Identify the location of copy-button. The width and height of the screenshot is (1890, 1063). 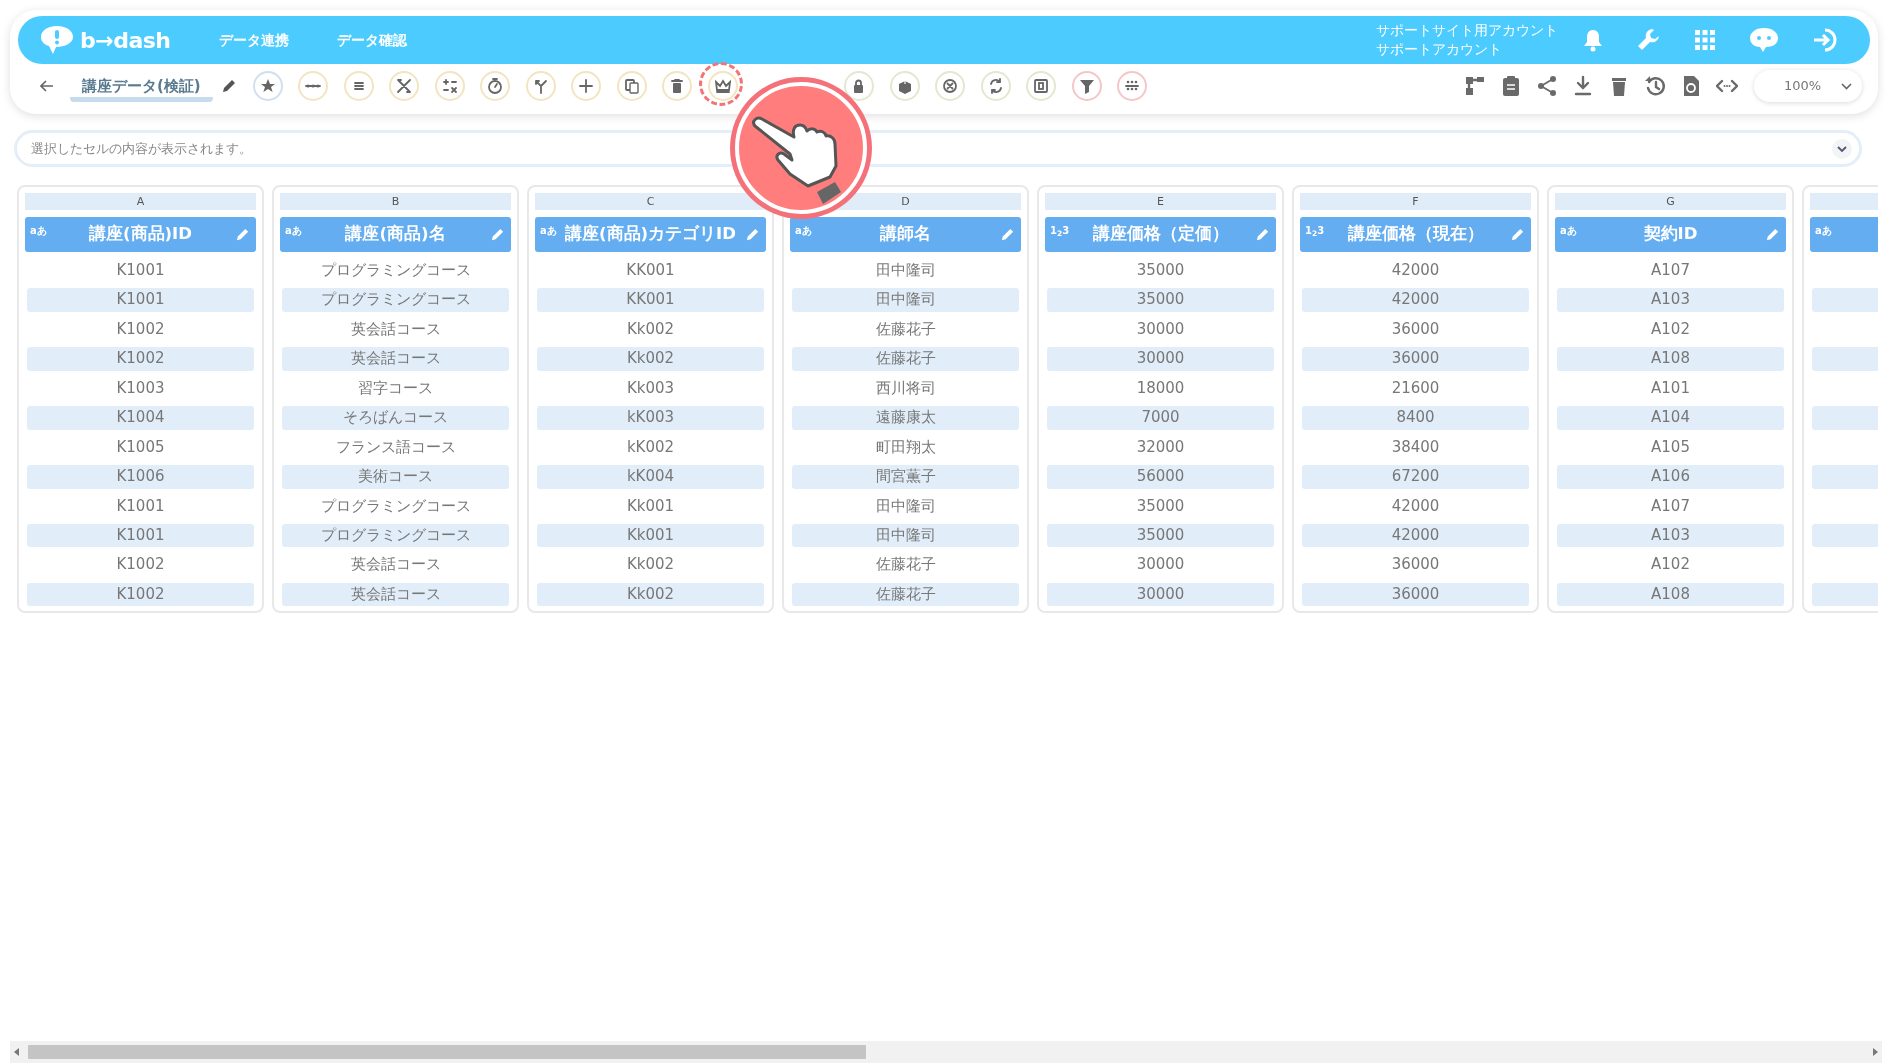
(631, 86).